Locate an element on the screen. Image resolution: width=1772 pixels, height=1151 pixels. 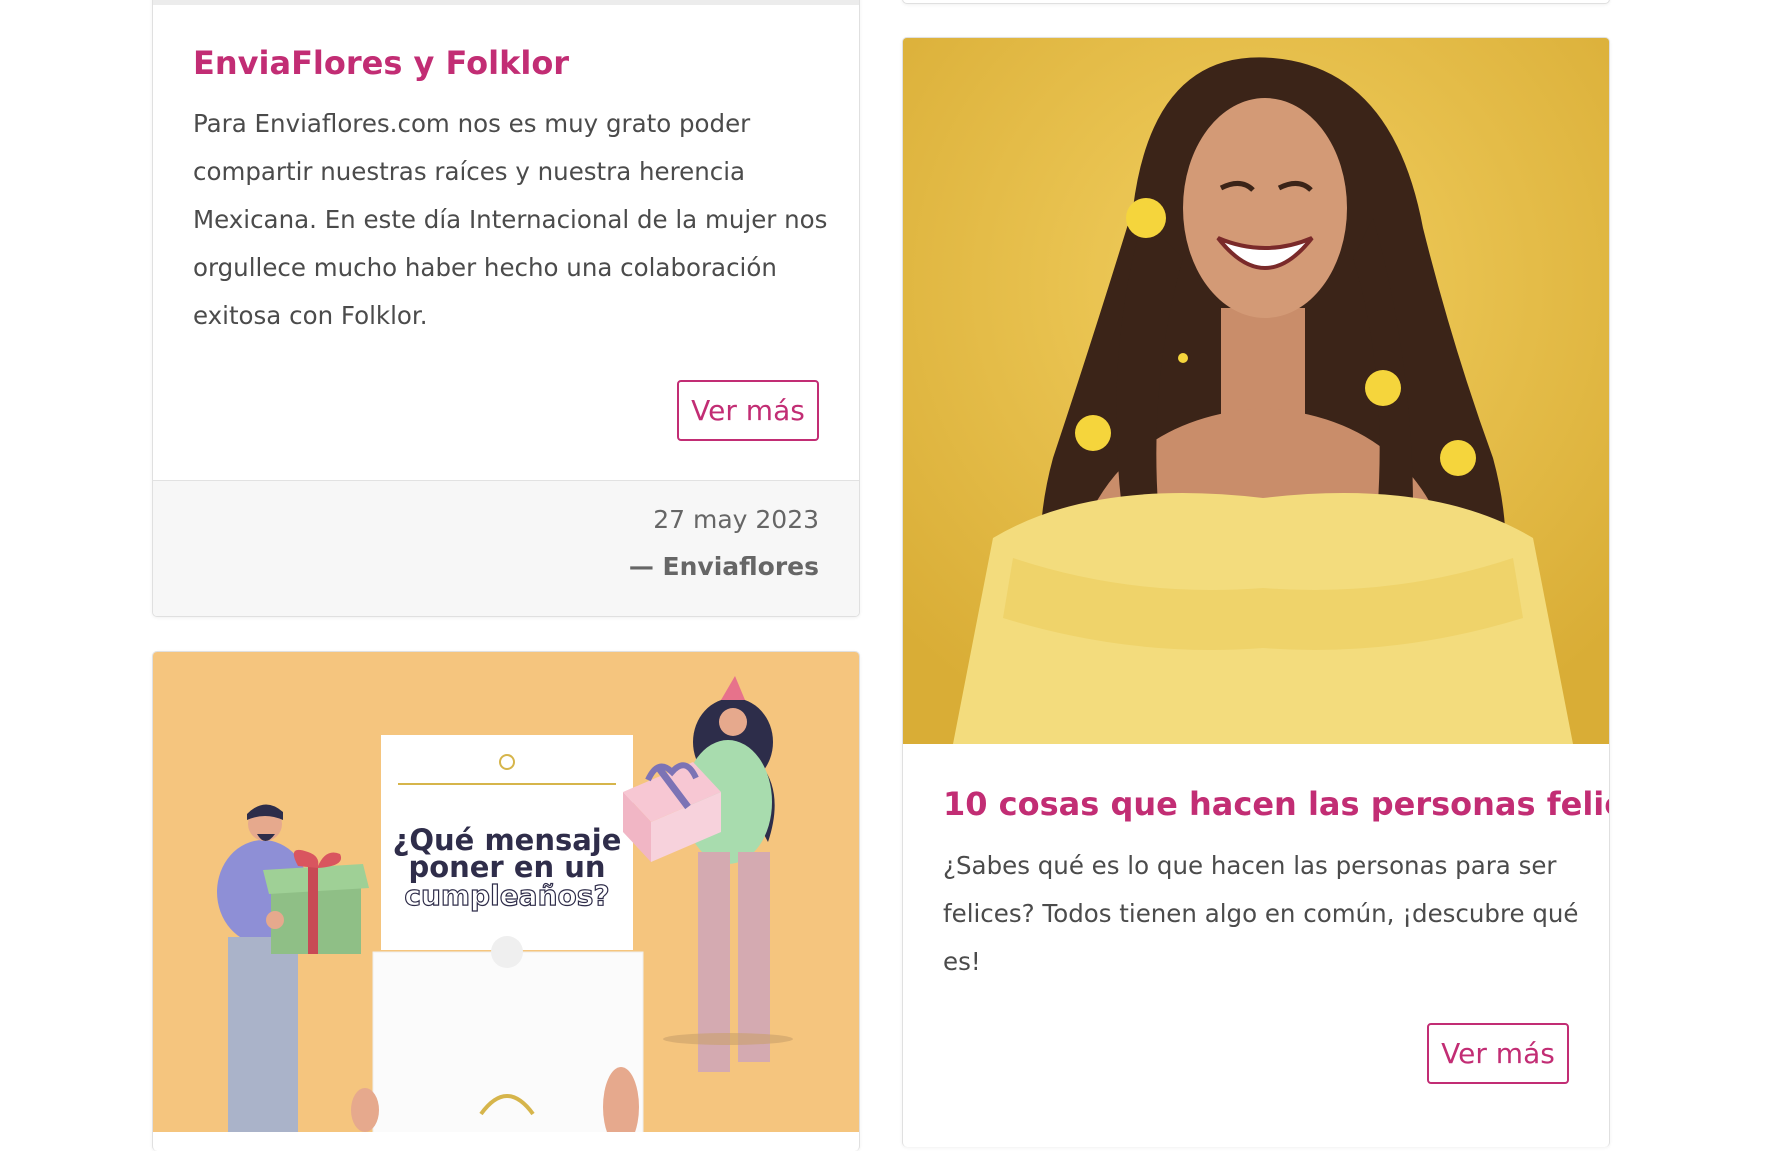
post-title: 10 cosas que hacen las personas felices is located at coordinates (1276, 804).